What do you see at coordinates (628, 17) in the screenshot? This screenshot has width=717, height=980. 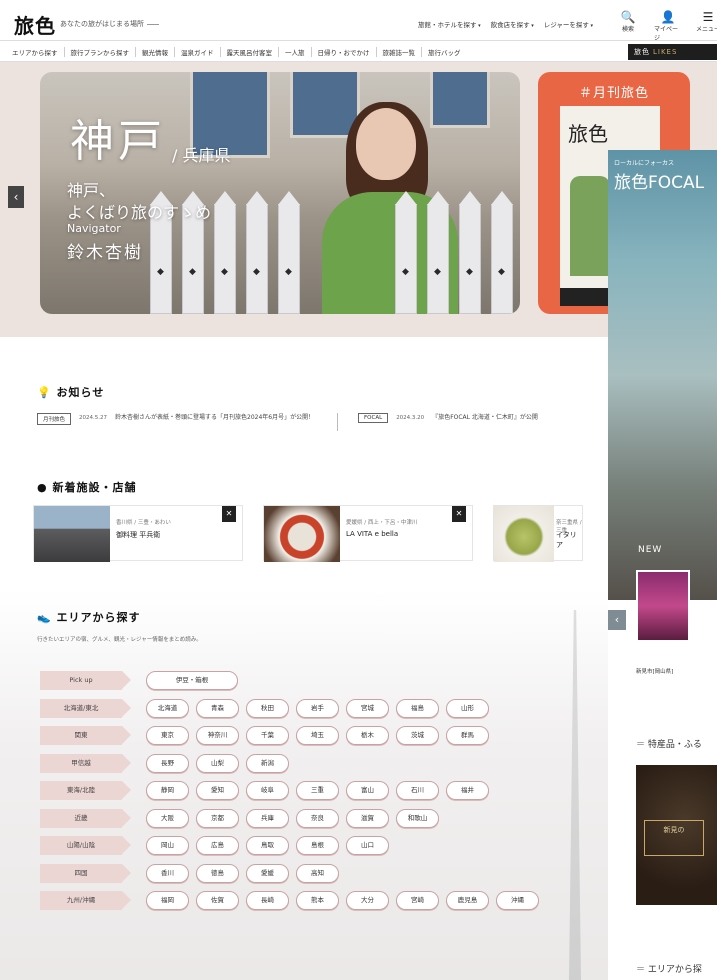 I see `search-icon: 🔍` at bounding box center [628, 17].